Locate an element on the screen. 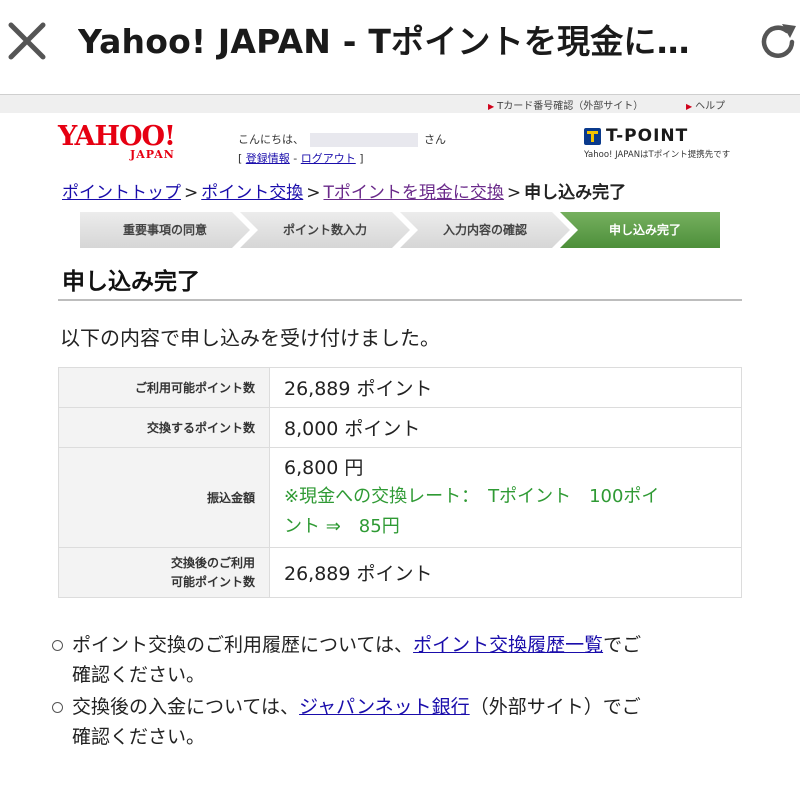 This screenshot has height=800, width=800. transfer-amount-cell: 6,800 円 ※現金への交換レート： Tポイント 100ポイ ント ⇒ 85円 is located at coordinates (505, 497).